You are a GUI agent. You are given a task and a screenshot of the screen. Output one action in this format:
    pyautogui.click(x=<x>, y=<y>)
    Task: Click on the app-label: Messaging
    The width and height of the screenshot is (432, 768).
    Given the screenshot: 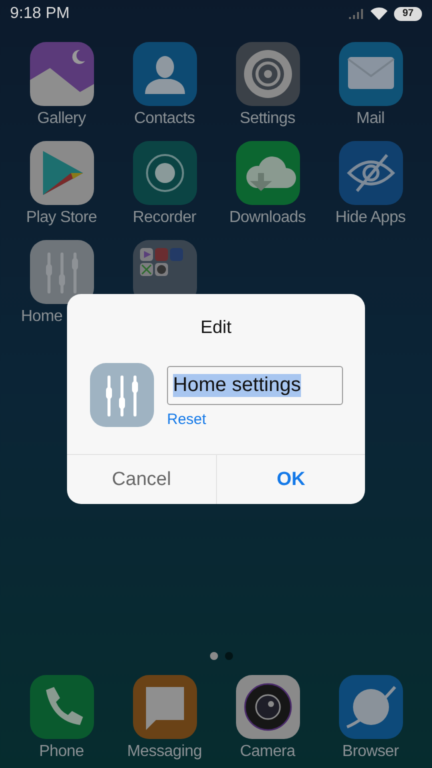 What is the action you would take?
    pyautogui.click(x=164, y=752)
    